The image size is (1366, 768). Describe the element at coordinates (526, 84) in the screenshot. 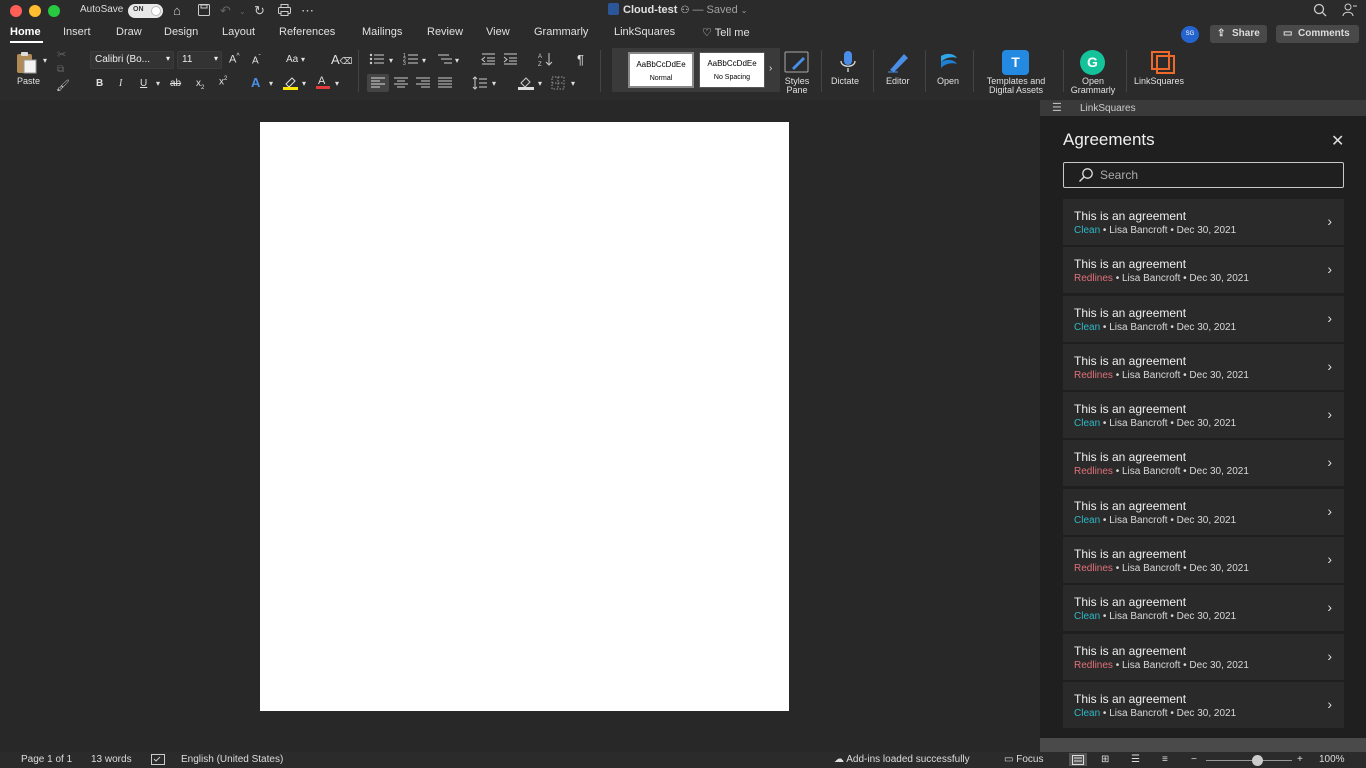

I see `shading-icon` at that location.